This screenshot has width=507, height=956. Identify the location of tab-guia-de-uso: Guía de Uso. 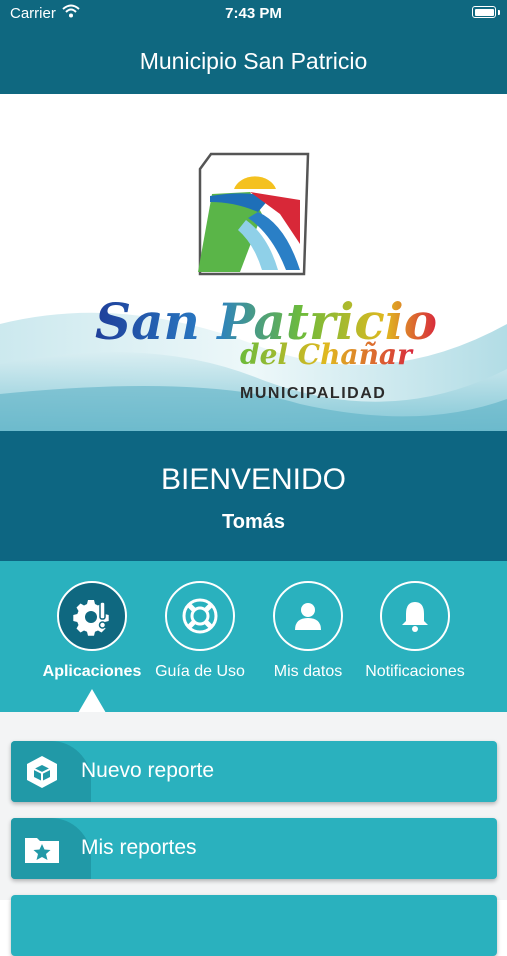
(200, 631).